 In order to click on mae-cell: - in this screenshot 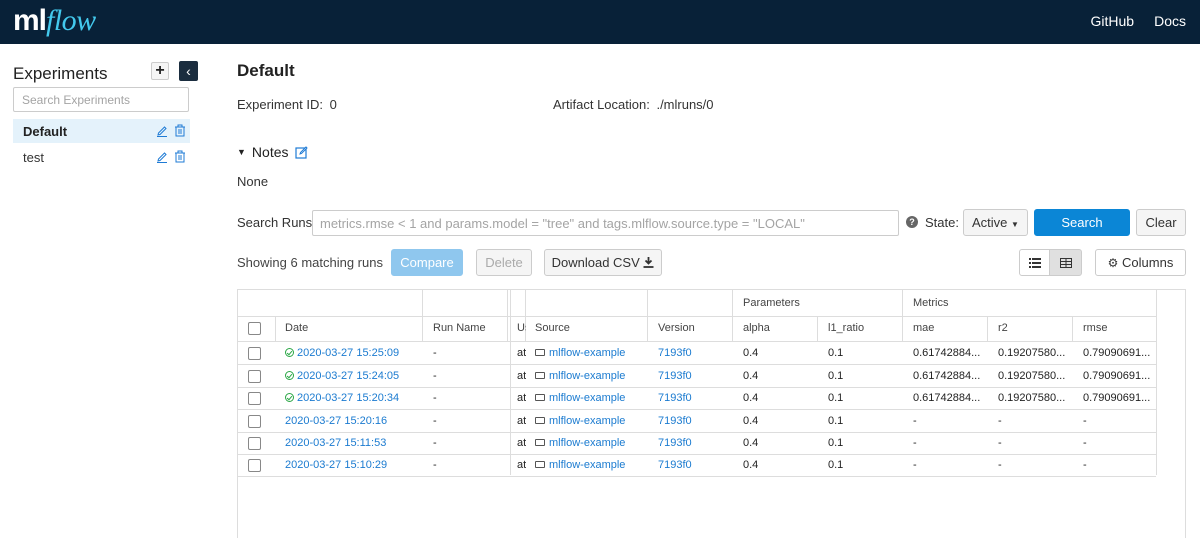, I will do `click(915, 421)`.